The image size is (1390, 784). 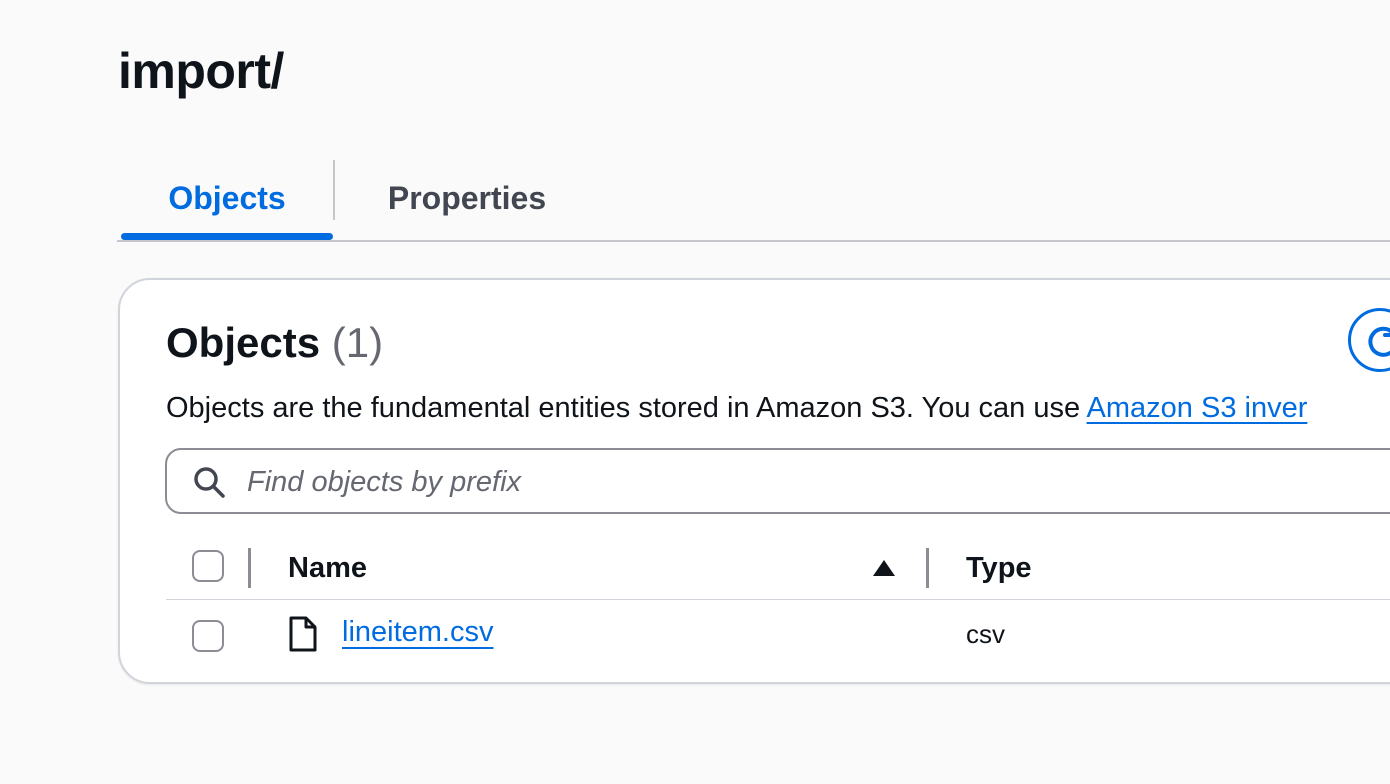 What do you see at coordinates (208, 636) in the screenshot?
I see `row-checkbox` at bounding box center [208, 636].